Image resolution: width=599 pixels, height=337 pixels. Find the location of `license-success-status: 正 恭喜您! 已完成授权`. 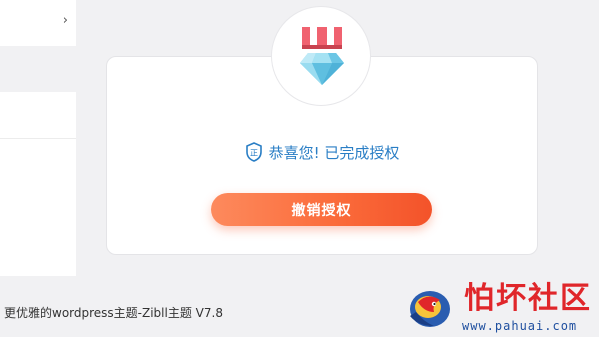

license-success-status: 正 恭喜您! 已完成授权 is located at coordinates (322, 152).